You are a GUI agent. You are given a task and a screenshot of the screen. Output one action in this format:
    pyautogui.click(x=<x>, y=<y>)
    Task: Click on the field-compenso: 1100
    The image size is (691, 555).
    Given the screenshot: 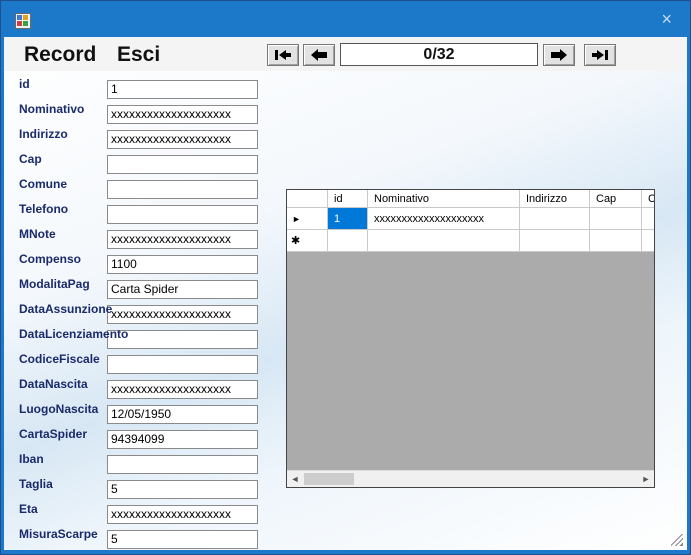 What is the action you would take?
    pyautogui.click(x=182, y=264)
    